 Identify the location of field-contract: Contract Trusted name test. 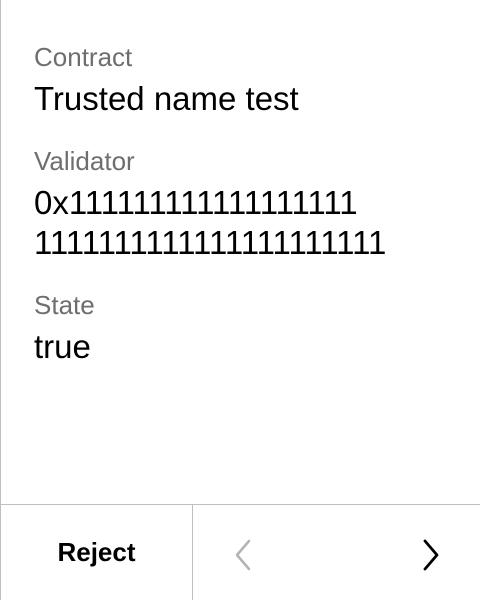
(166, 79).